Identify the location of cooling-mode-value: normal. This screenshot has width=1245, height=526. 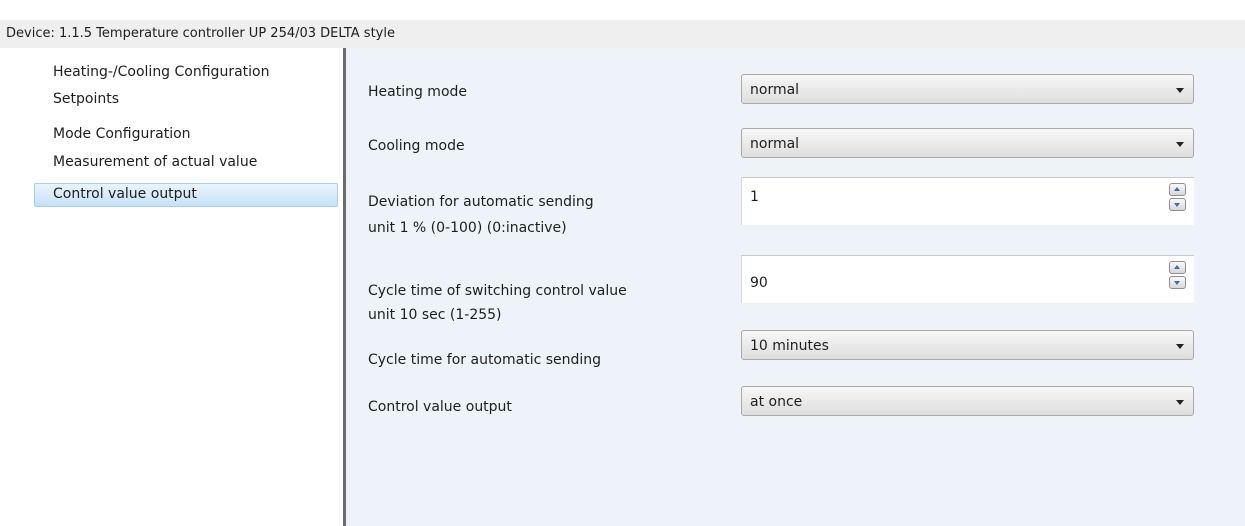
(775, 144).